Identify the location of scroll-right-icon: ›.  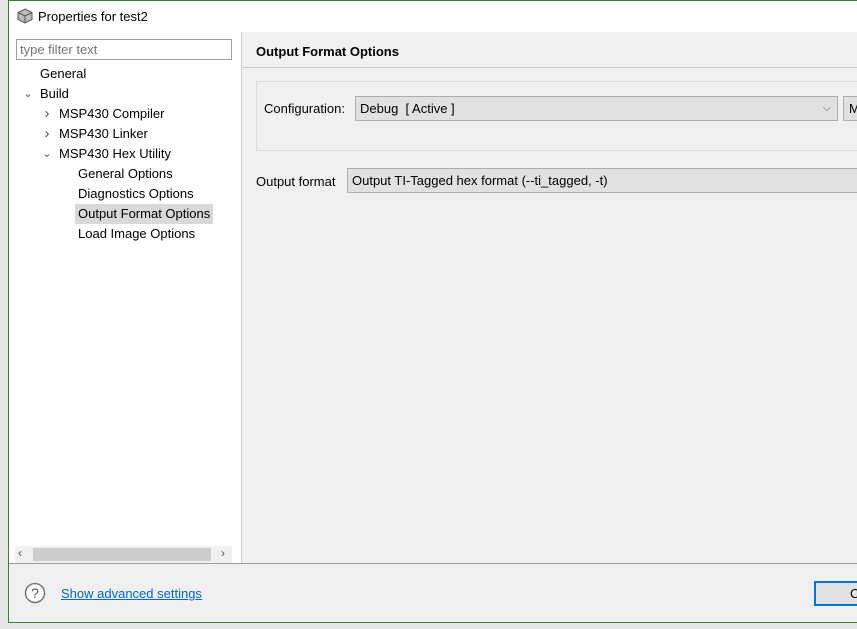
(223, 553).